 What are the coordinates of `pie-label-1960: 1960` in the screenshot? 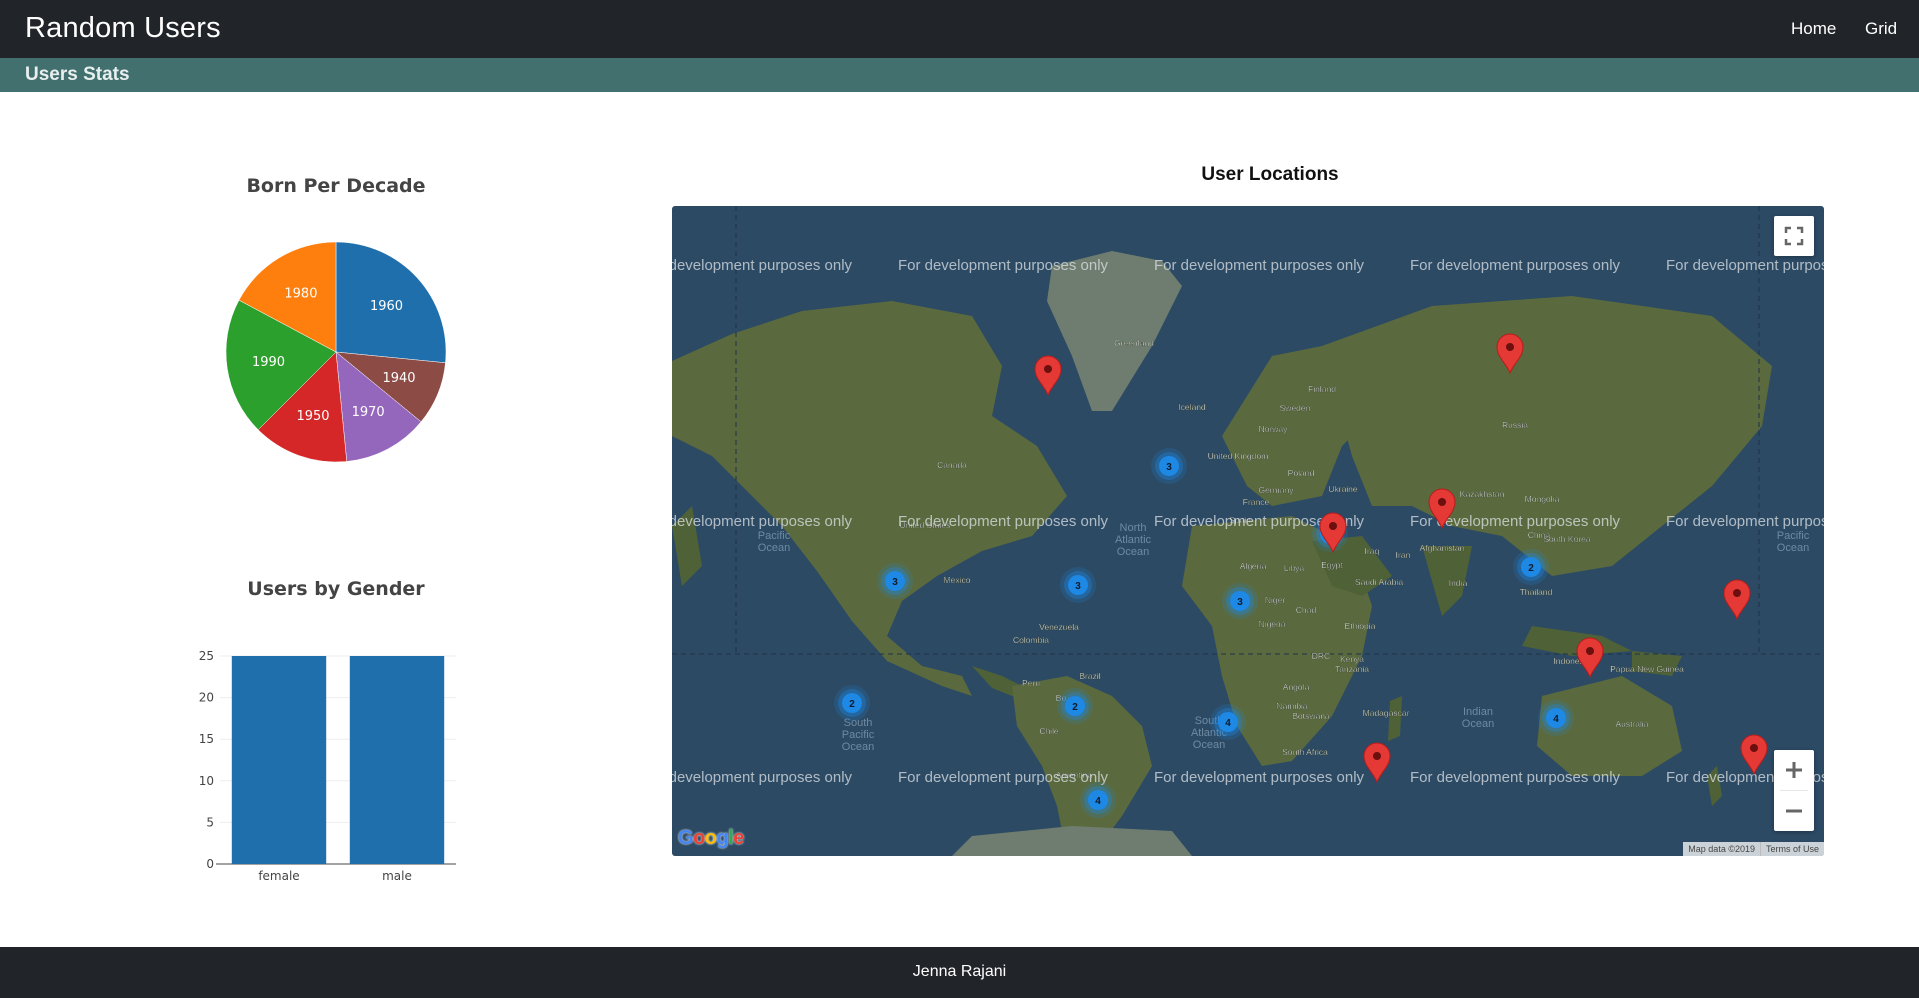 It's located at (386, 306).